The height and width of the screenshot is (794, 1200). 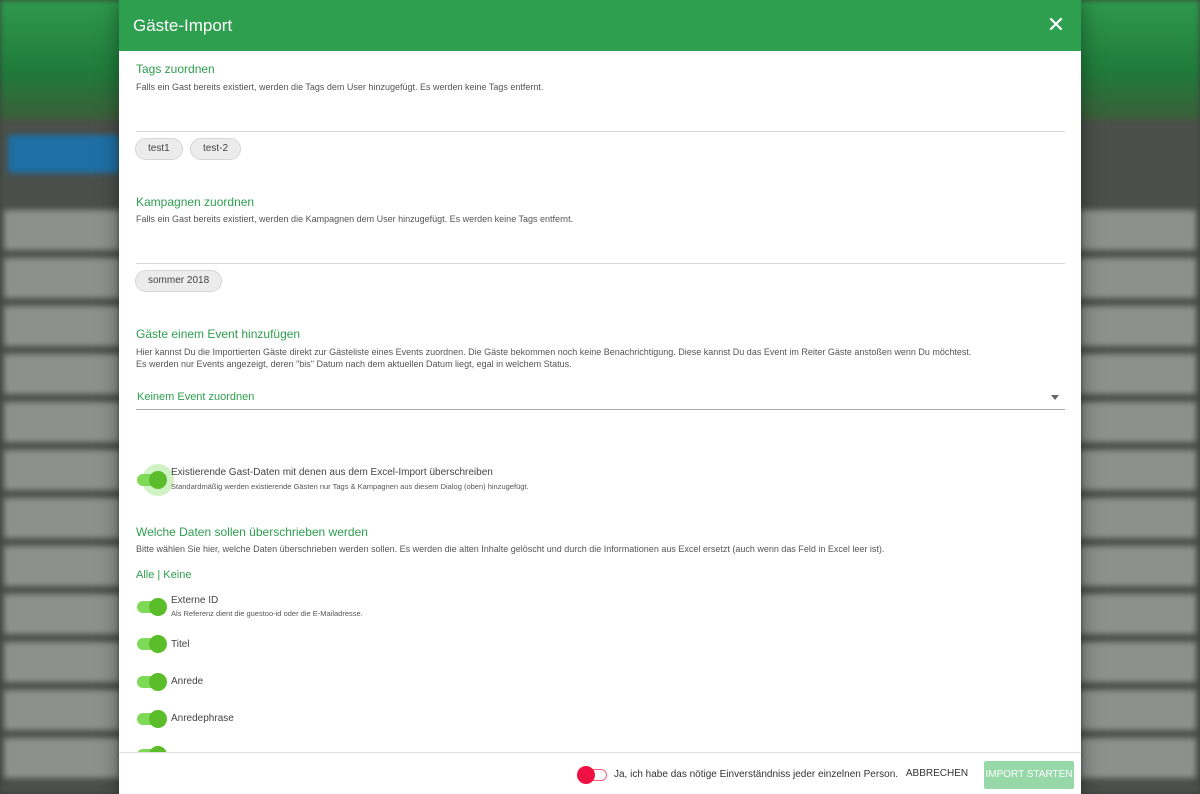 I want to click on field-toggle-externe-id, so click(x=152, y=607).